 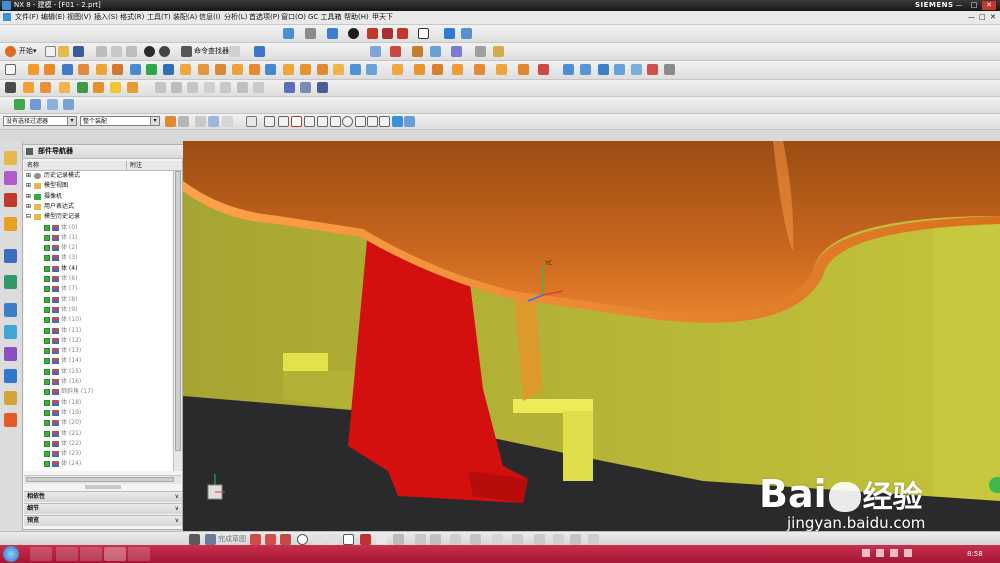 What do you see at coordinates (381, 539) in the screenshot?
I see `point-icon` at bounding box center [381, 539].